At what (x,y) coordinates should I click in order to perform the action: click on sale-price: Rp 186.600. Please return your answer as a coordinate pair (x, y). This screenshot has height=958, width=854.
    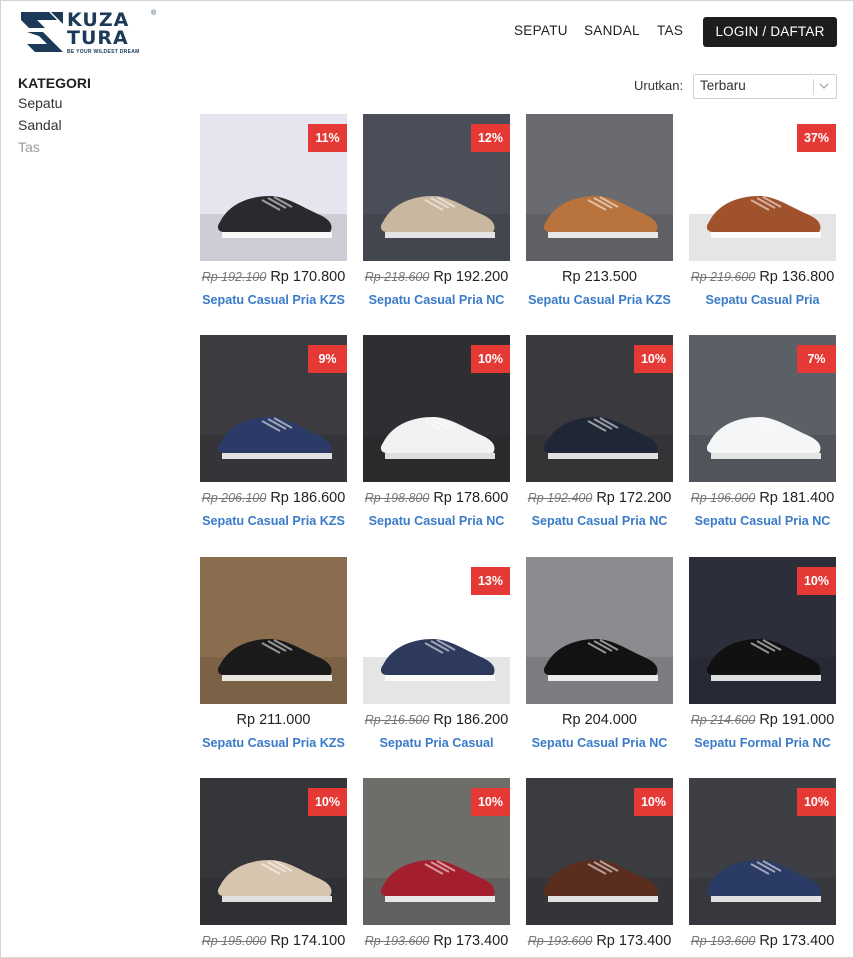
    Looking at the image, I should click on (308, 498).